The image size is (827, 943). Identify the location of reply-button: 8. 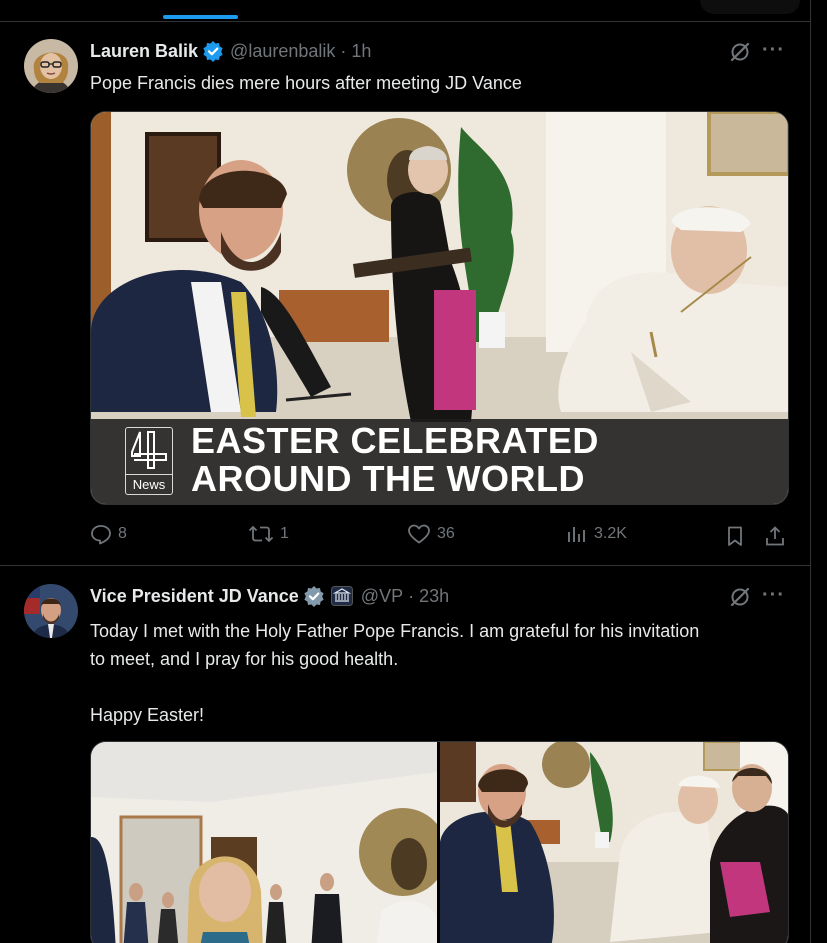
(108, 534).